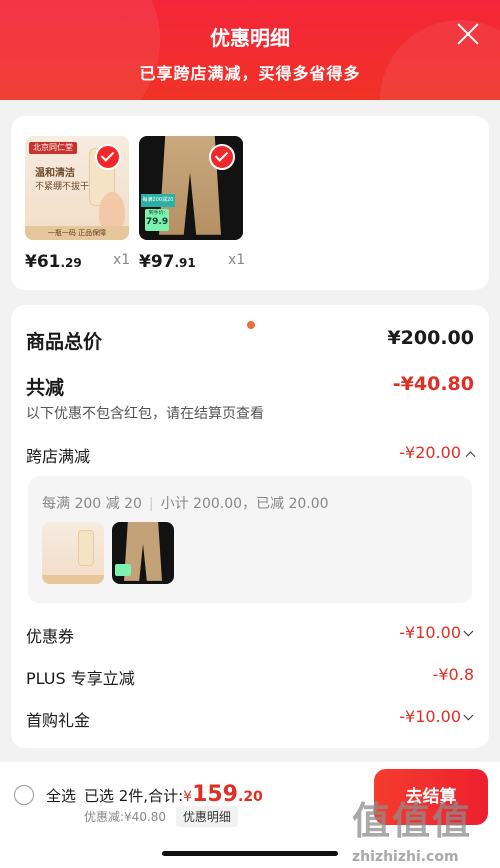  I want to click on image-text: 温和清洁, so click(55, 173).